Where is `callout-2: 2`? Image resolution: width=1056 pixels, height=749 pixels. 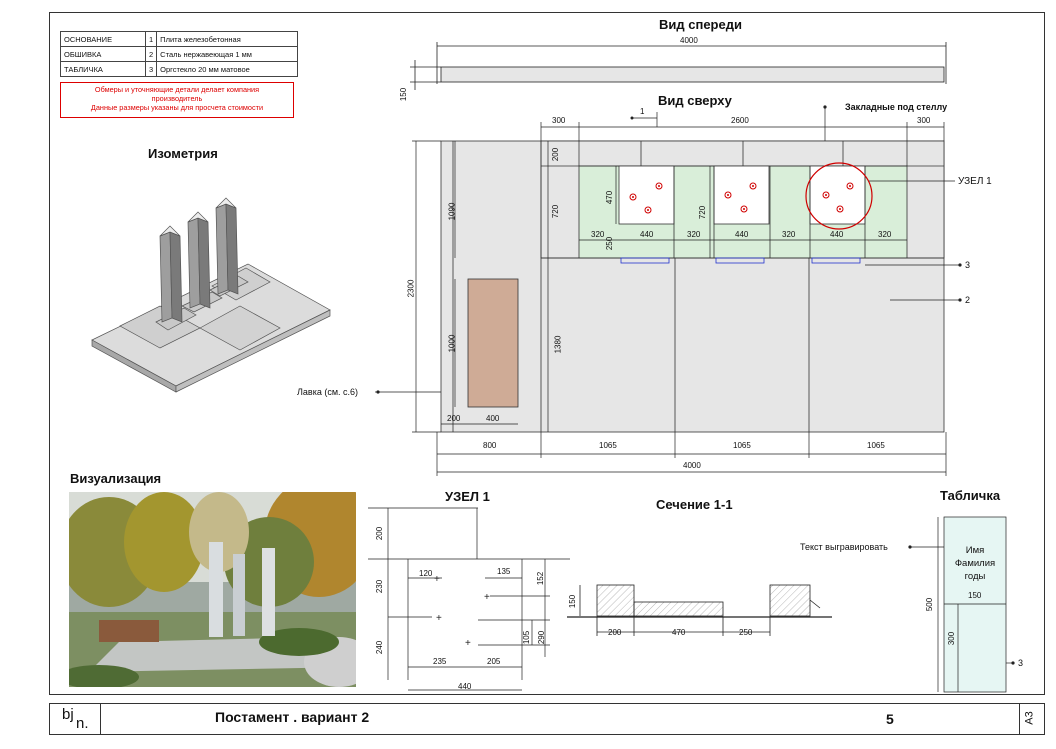 callout-2: 2 is located at coordinates (968, 300).